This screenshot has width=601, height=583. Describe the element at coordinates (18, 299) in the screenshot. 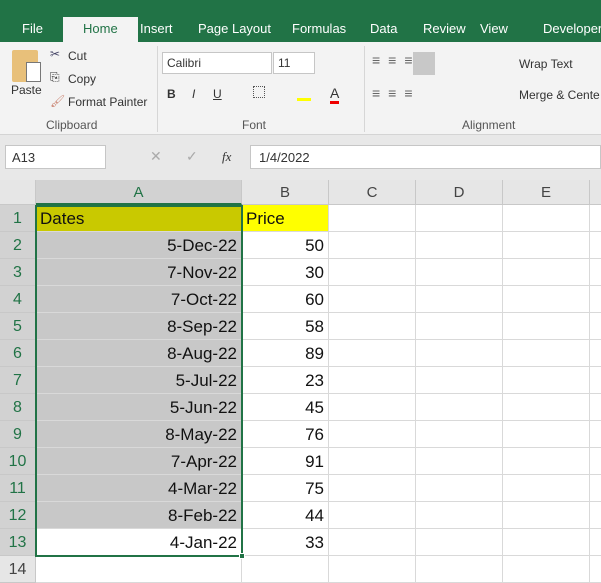

I see `row-header: 4` at that location.